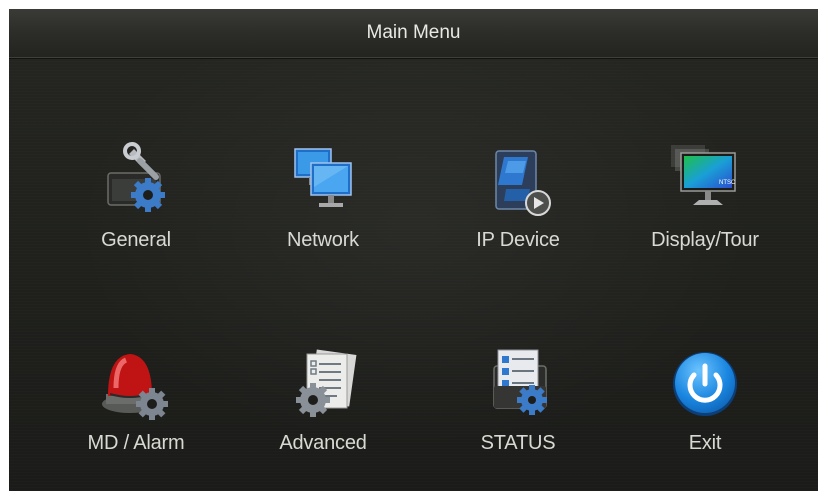  Describe the element at coordinates (323, 240) in the screenshot. I see `menu-item-label: Network` at that location.